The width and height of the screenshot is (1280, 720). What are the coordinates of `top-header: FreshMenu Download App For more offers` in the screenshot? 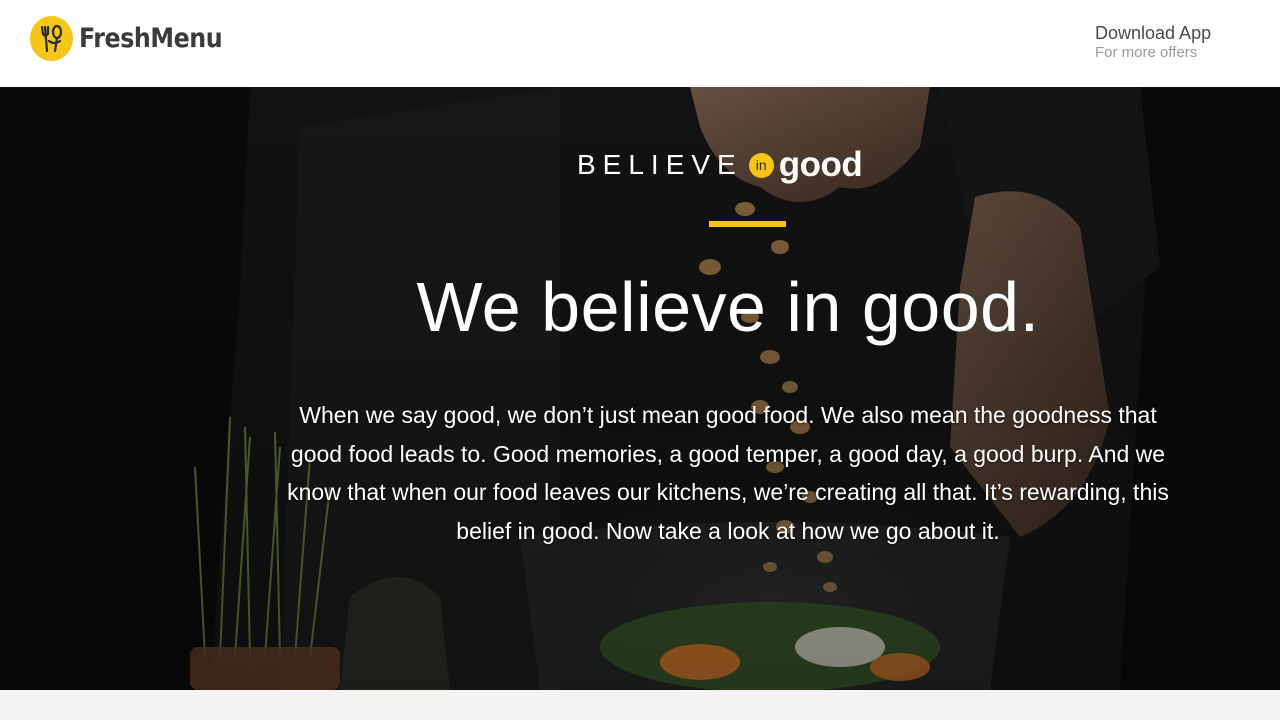 It's located at (640, 43).